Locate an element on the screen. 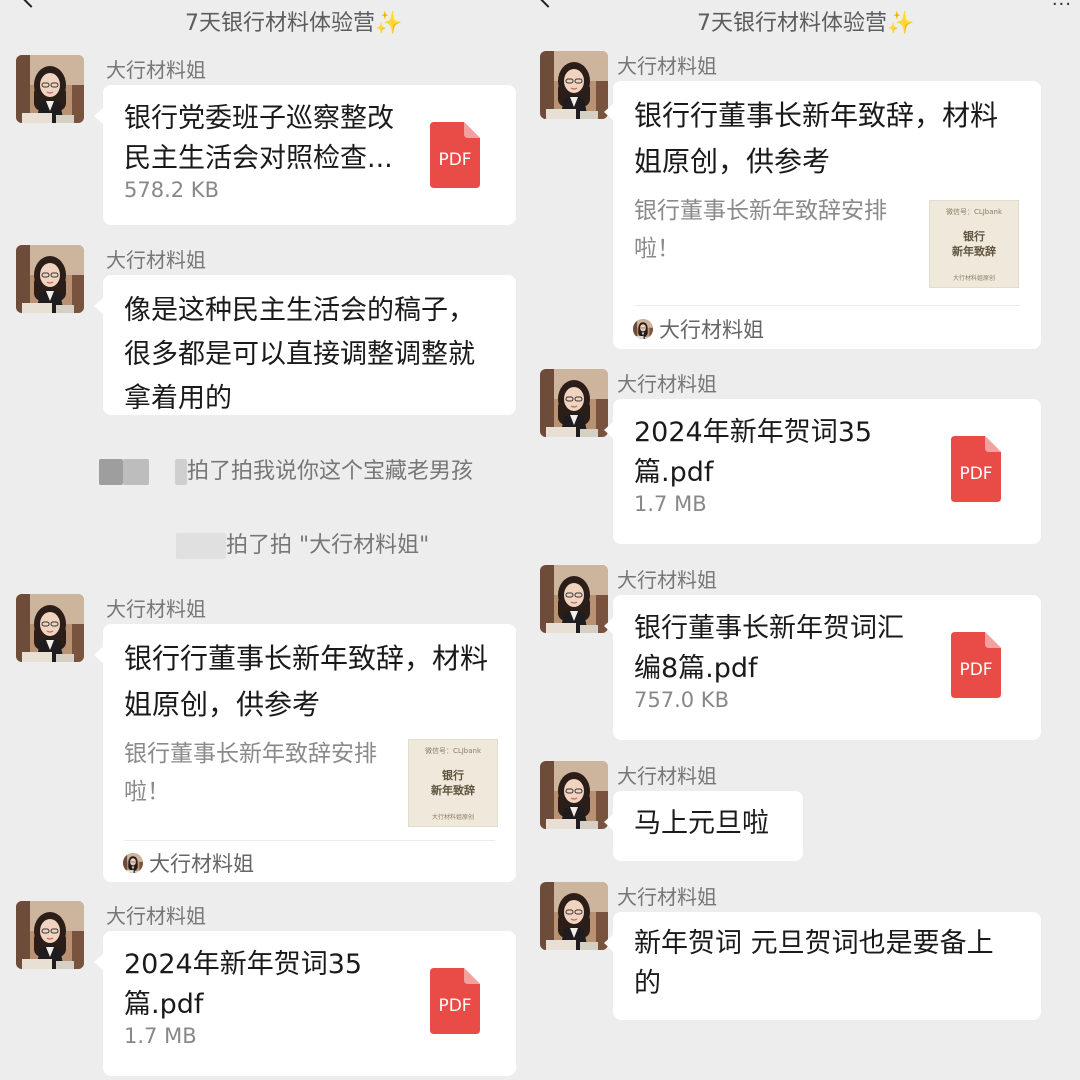 The width and height of the screenshot is (1080, 1080). system-pat-message: 拍了拍我说你这个宝藏老男孩 is located at coordinates (286, 469).